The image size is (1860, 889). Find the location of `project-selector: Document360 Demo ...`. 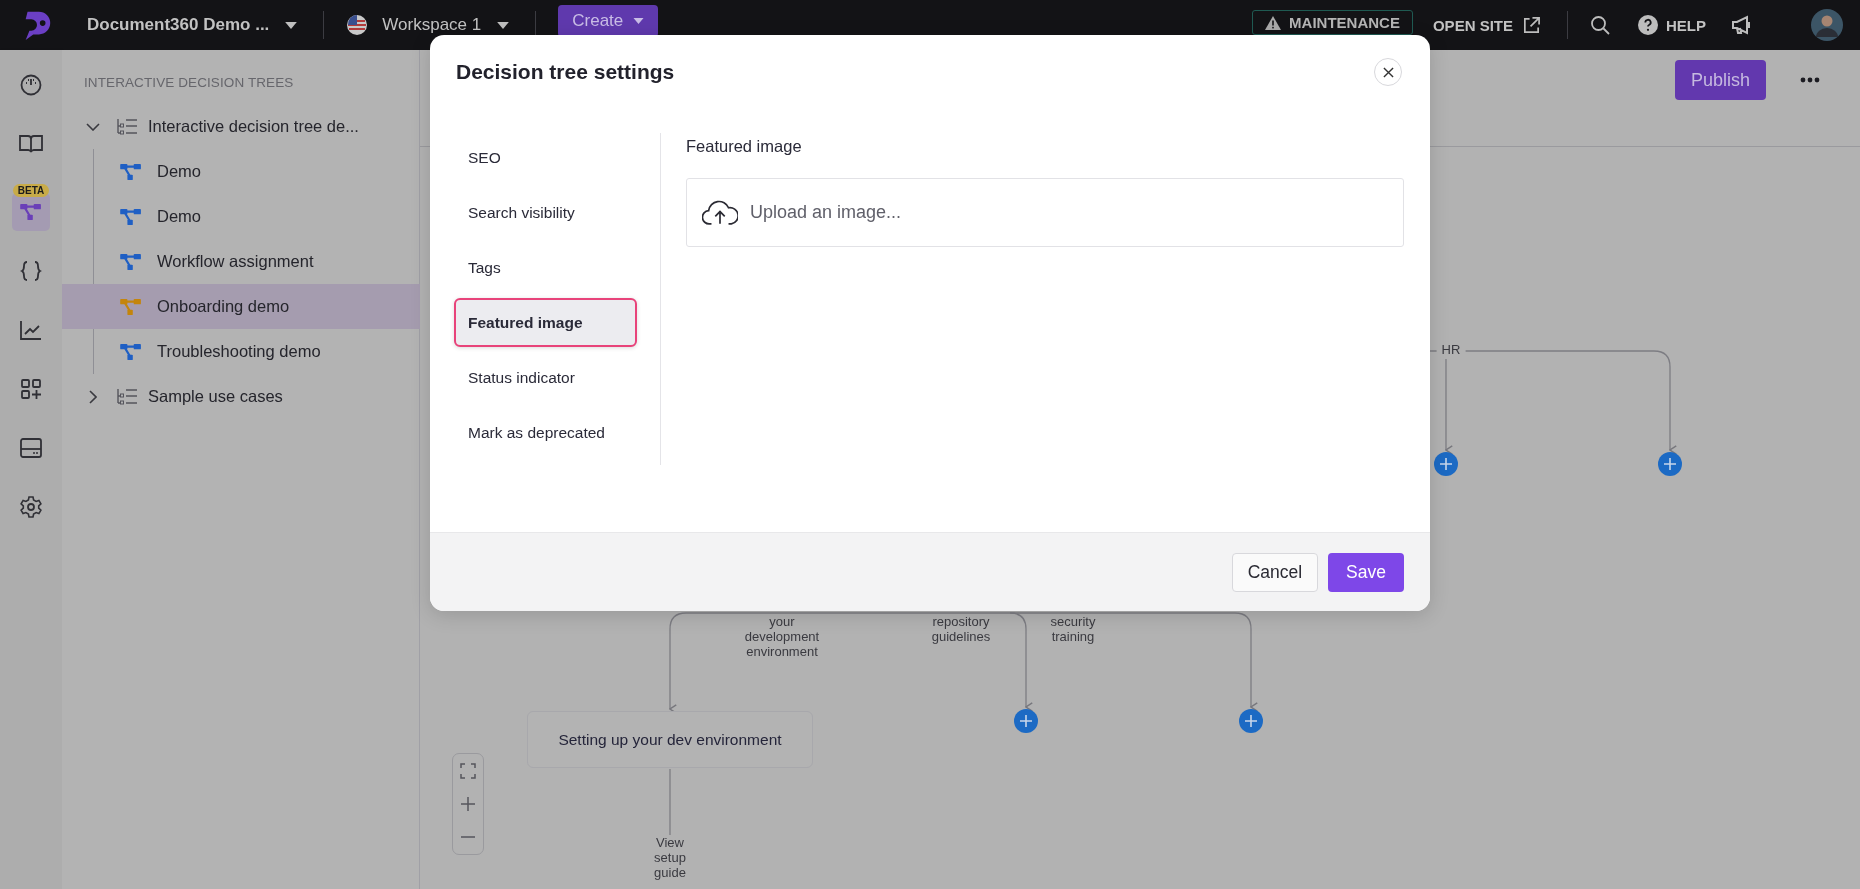

project-selector: Document360 Demo ... is located at coordinates (178, 25).